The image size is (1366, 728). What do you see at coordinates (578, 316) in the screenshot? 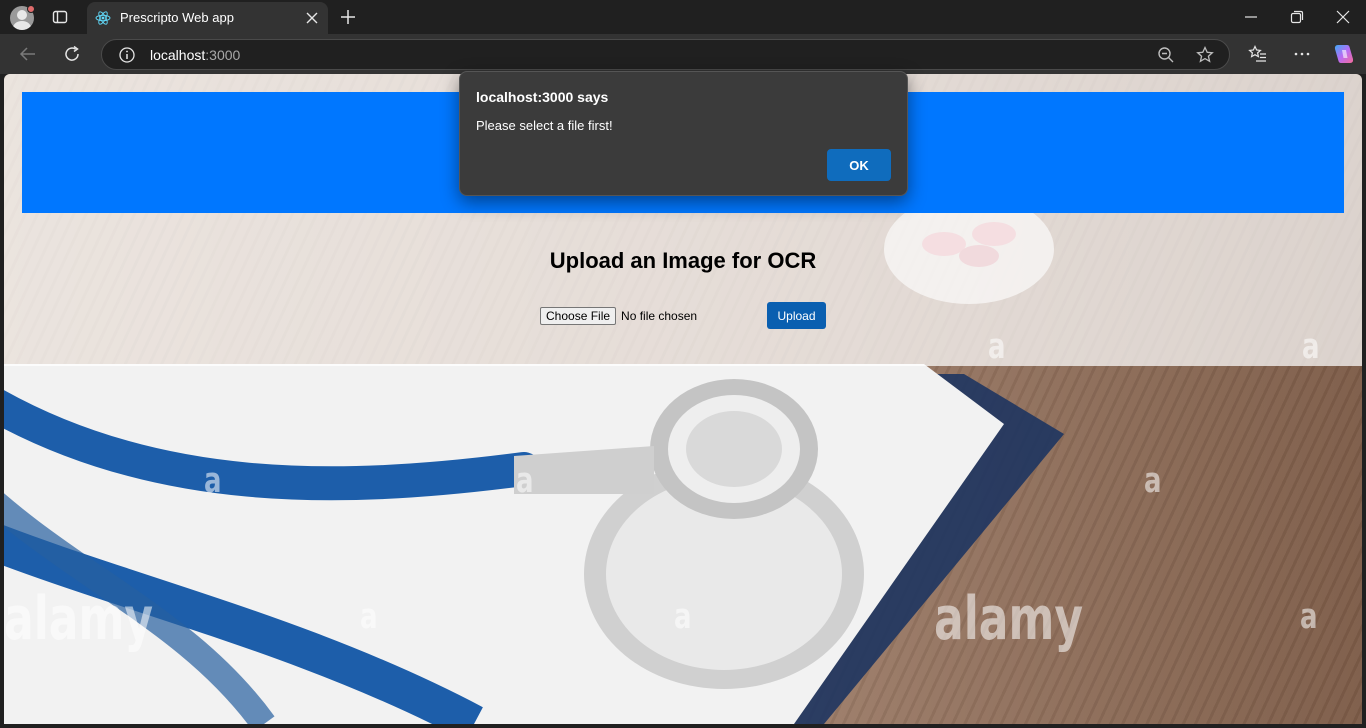
I see `choose-file-button: Choose File` at bounding box center [578, 316].